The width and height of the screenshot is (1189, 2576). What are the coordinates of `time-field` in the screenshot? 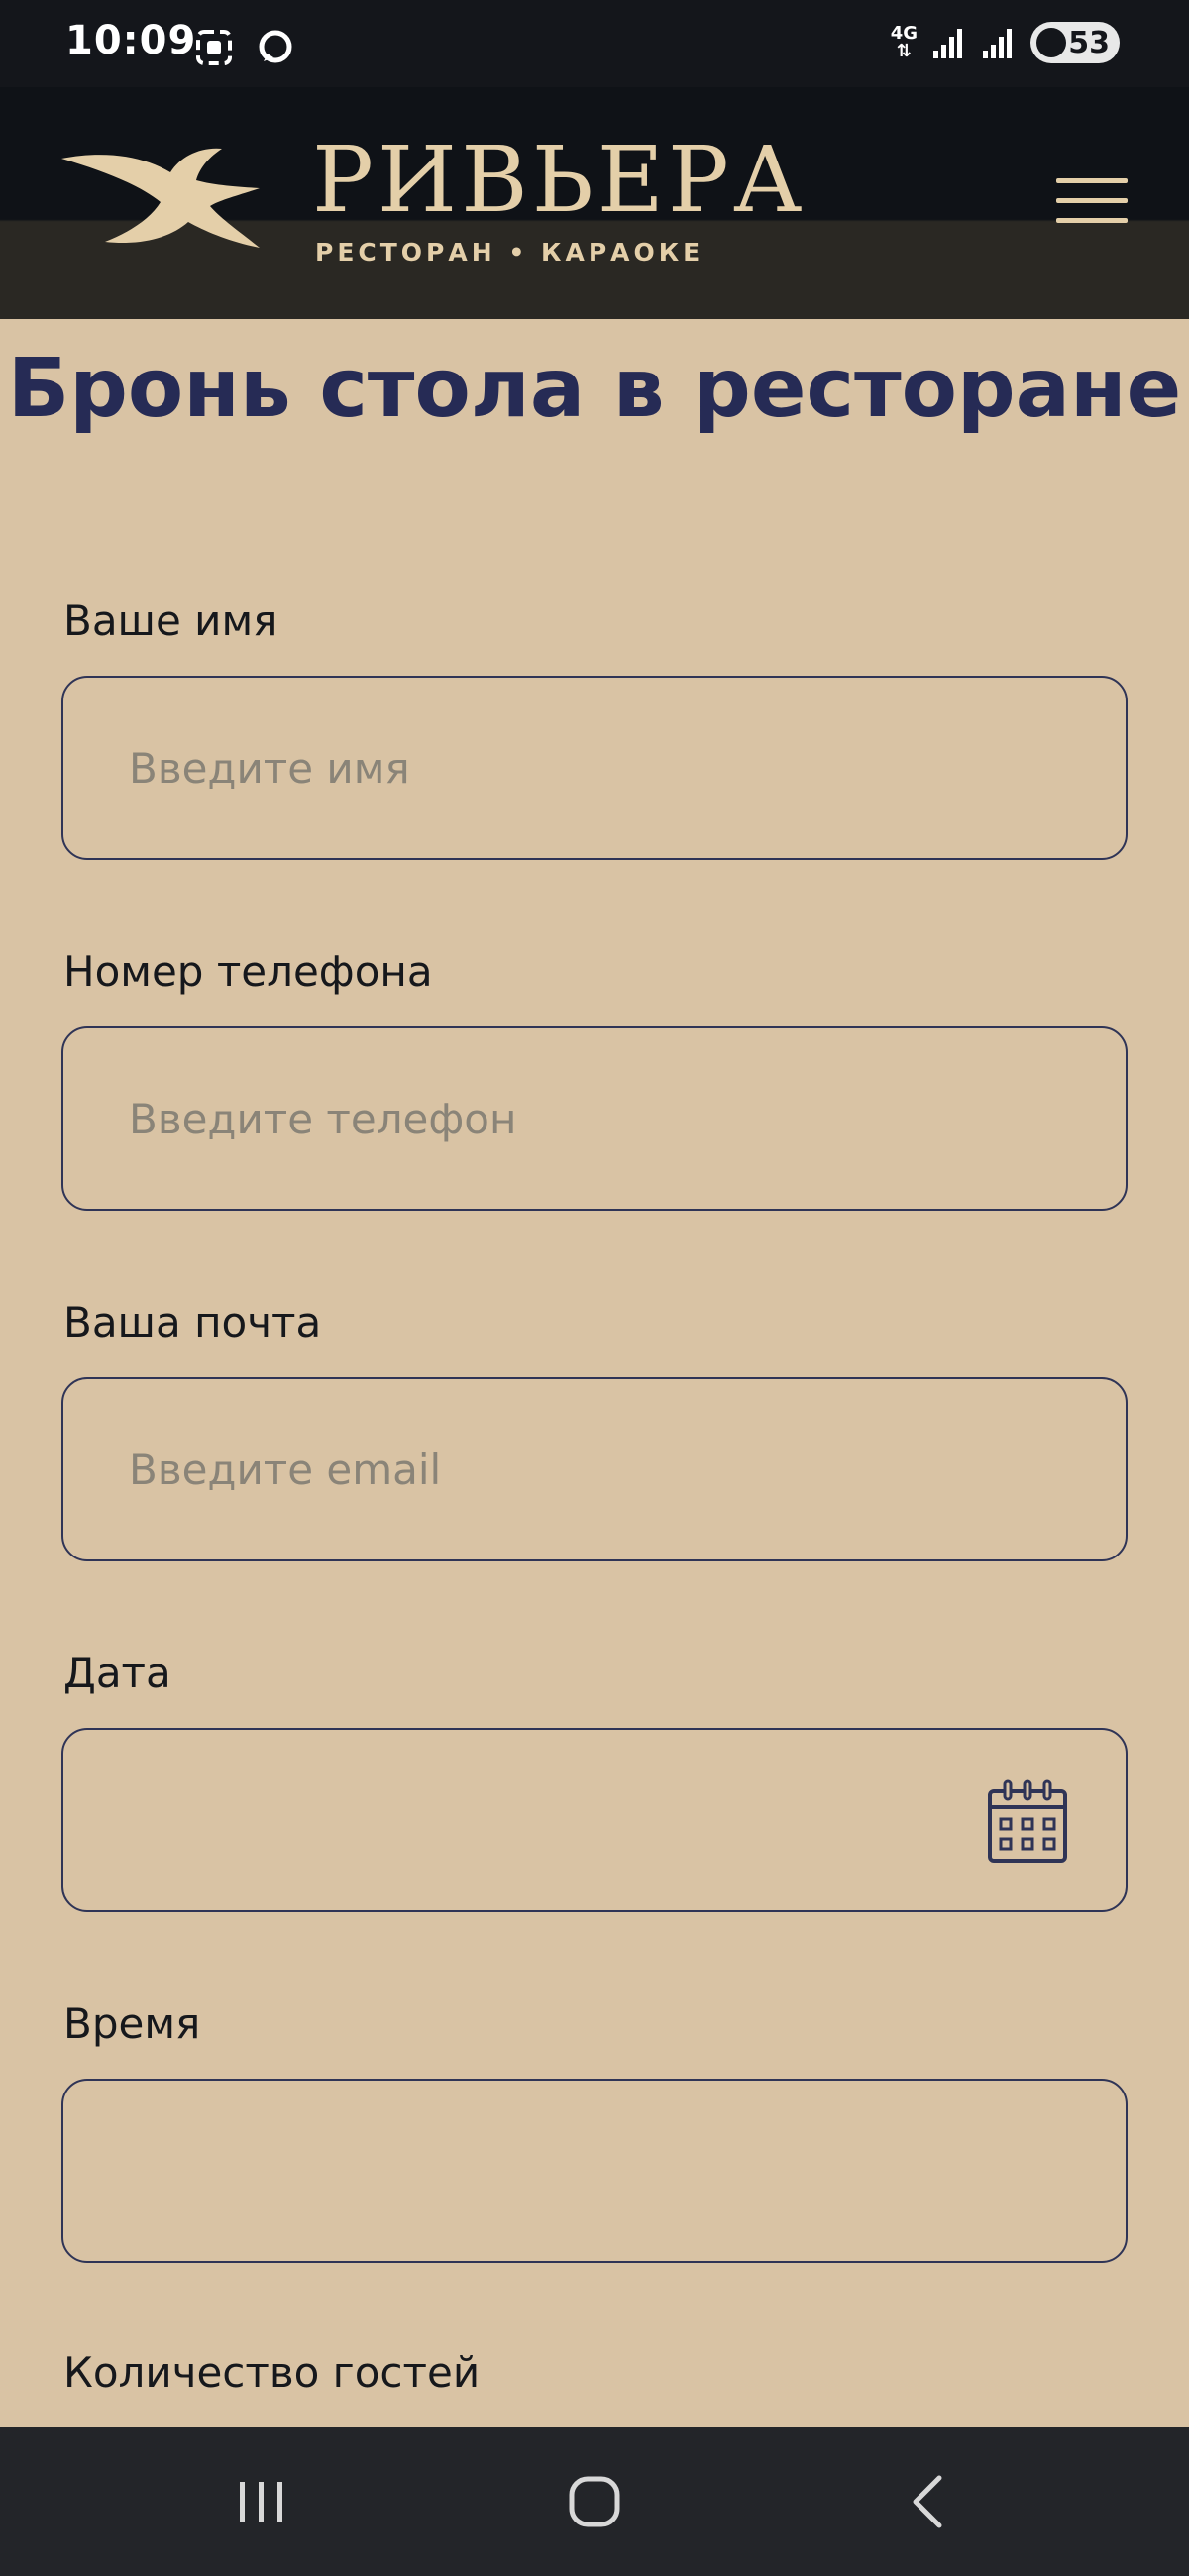 It's located at (594, 2171).